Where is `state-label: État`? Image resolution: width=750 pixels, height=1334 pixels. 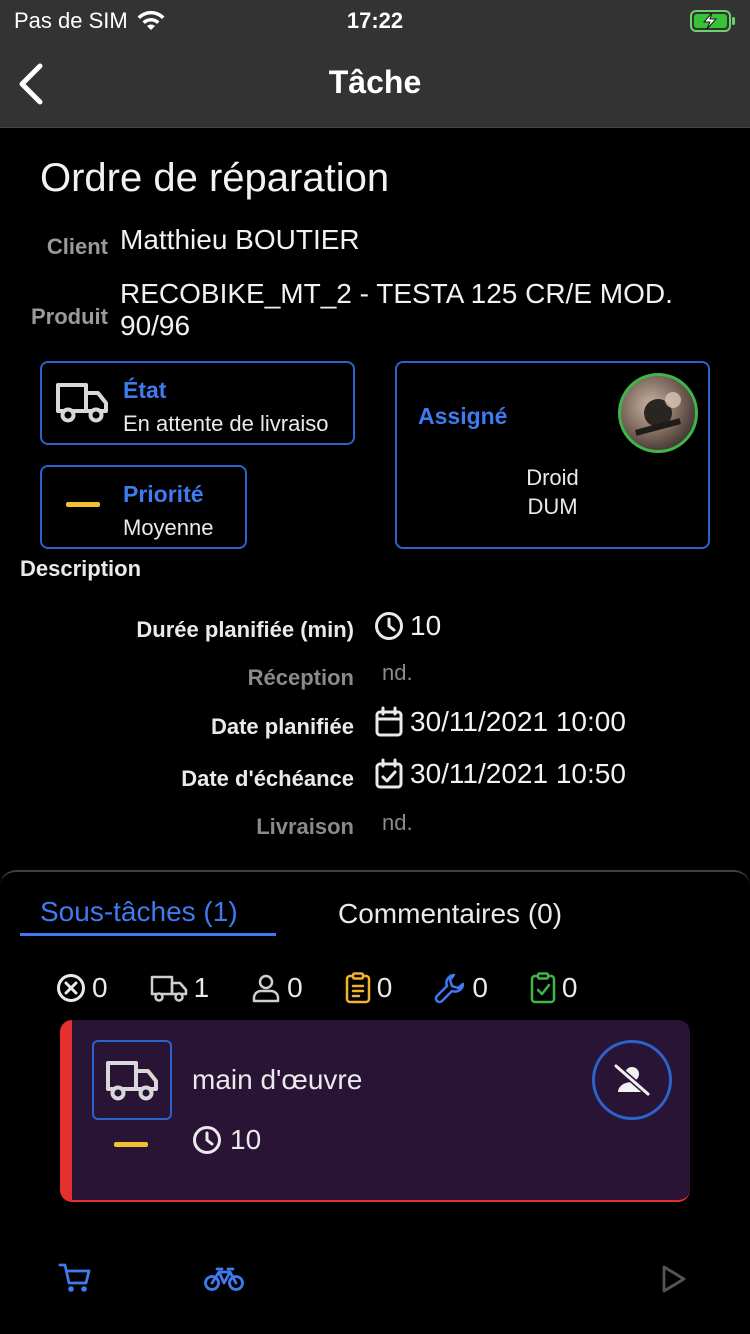
state-label: État is located at coordinates (145, 390).